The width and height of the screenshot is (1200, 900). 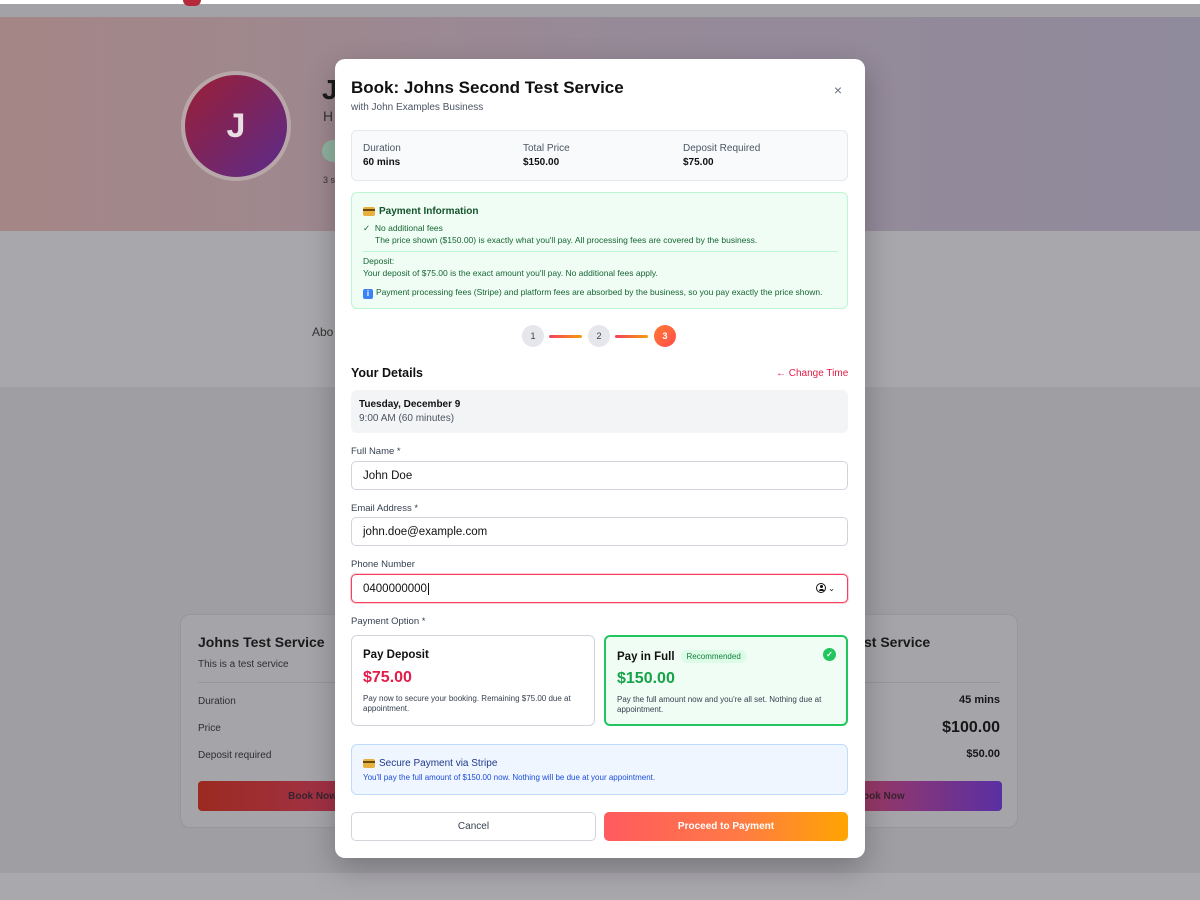 What do you see at coordinates (429, 211) in the screenshot?
I see `payment-information-heading: Payment Information` at bounding box center [429, 211].